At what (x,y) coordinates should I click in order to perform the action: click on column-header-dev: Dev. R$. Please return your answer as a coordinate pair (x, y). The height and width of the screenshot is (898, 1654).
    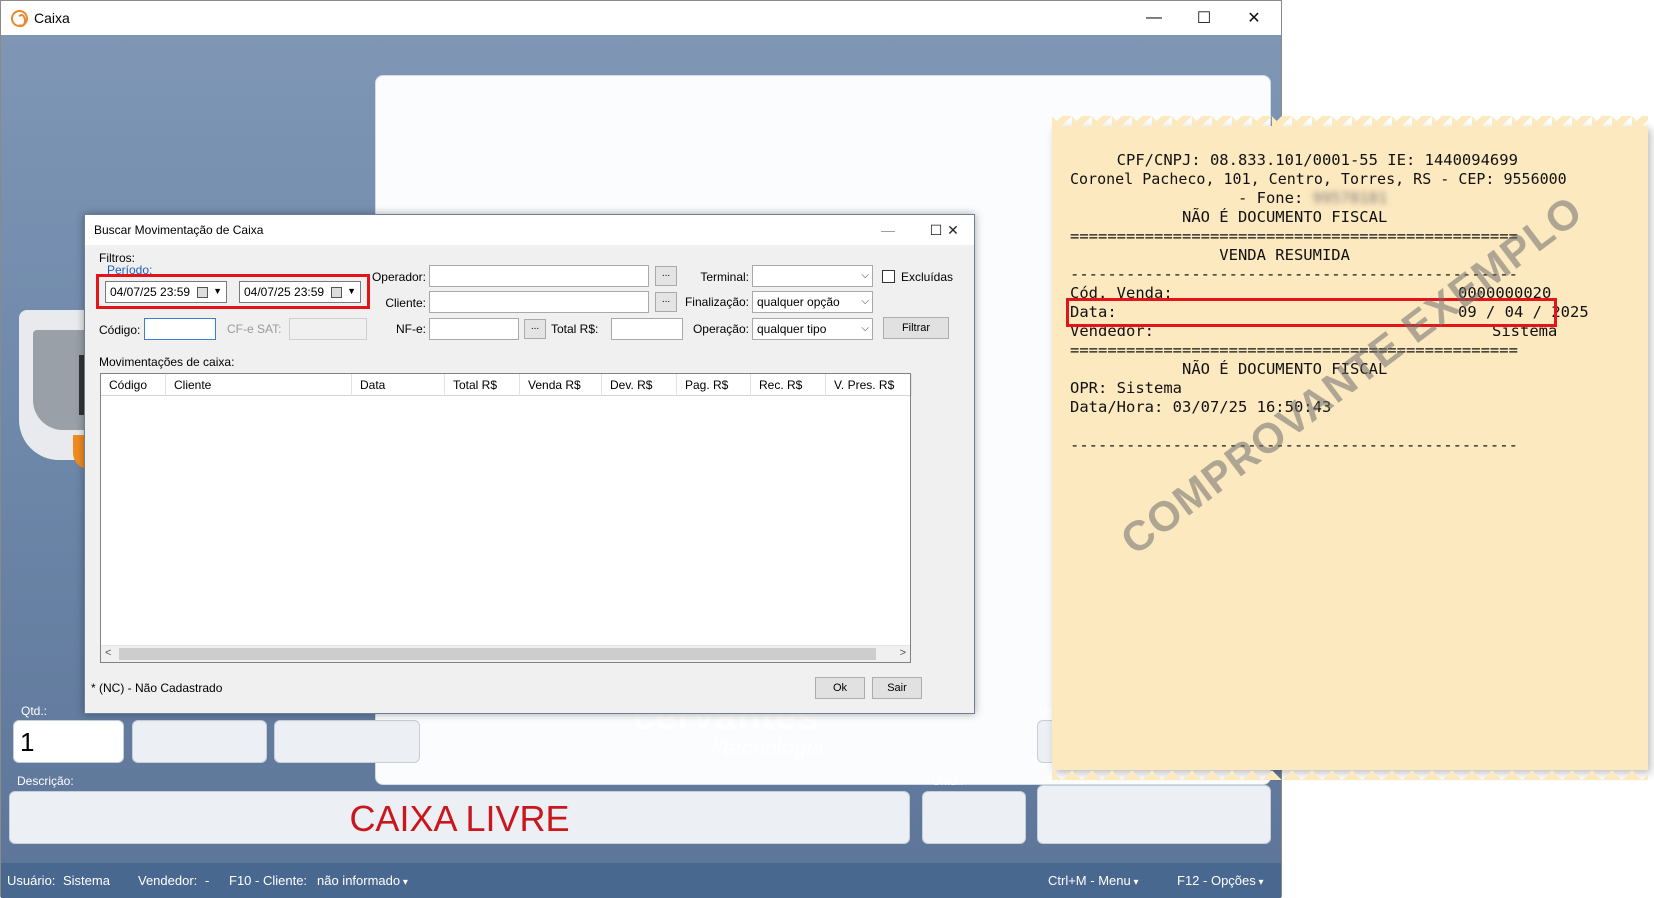
    Looking at the image, I should click on (639, 385).